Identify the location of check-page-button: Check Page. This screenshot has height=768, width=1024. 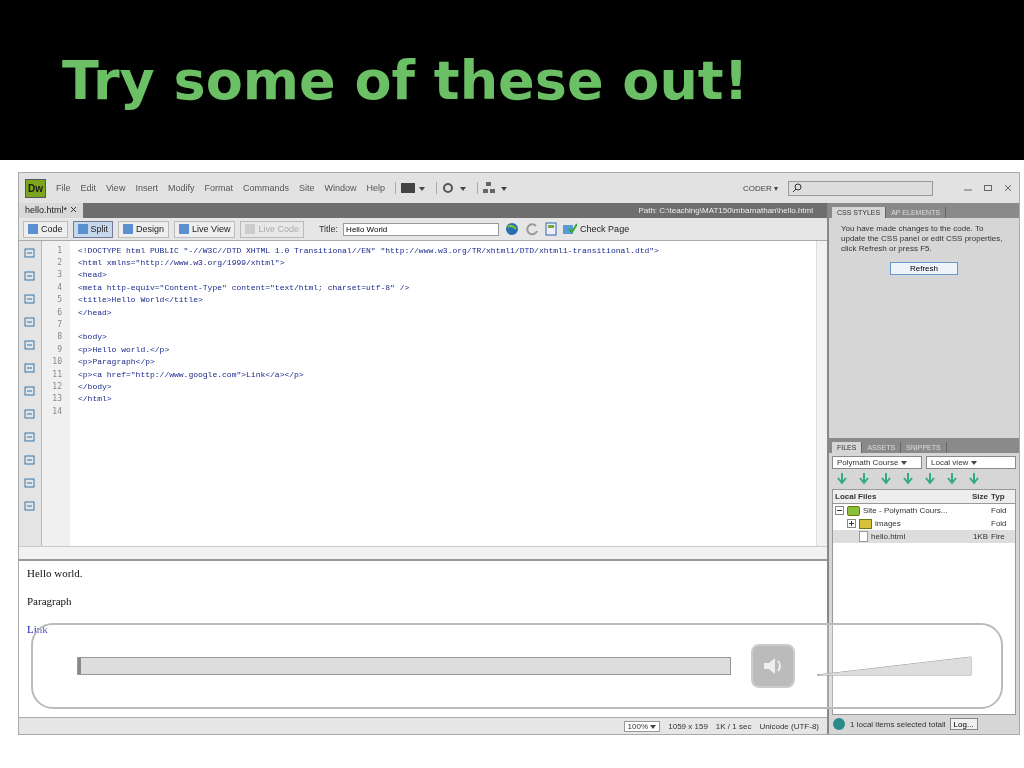
(596, 229).